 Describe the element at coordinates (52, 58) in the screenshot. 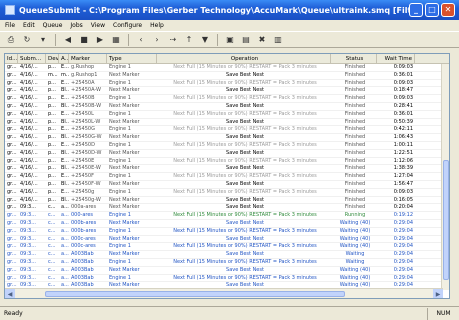

I see `column-device: Dev` at that location.